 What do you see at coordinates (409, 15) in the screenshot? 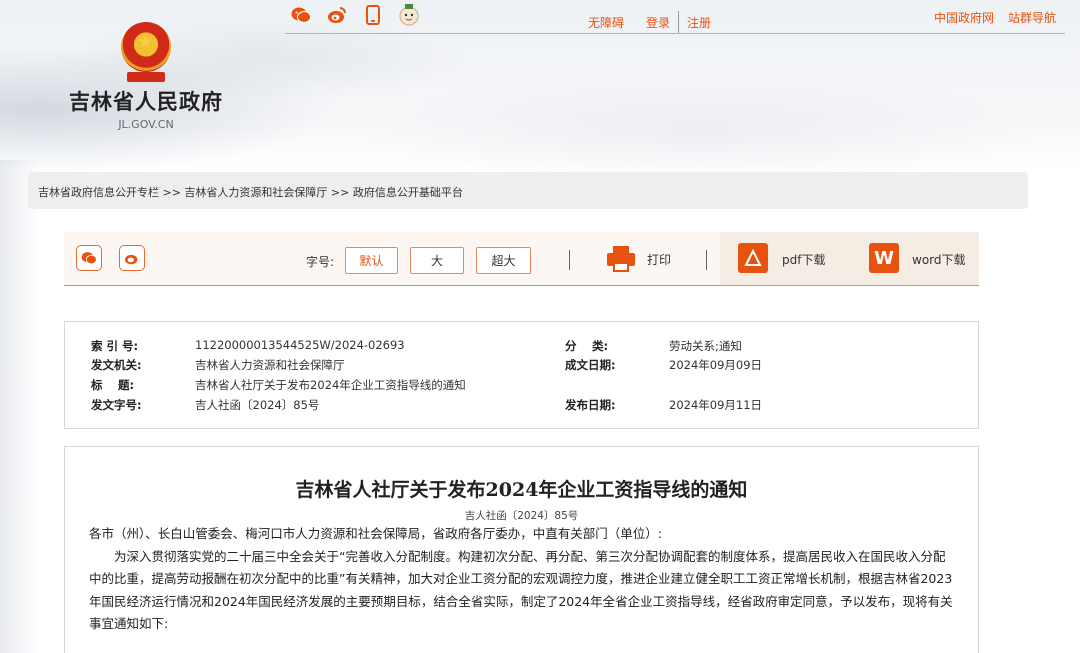
I see `mascot-icon` at bounding box center [409, 15].